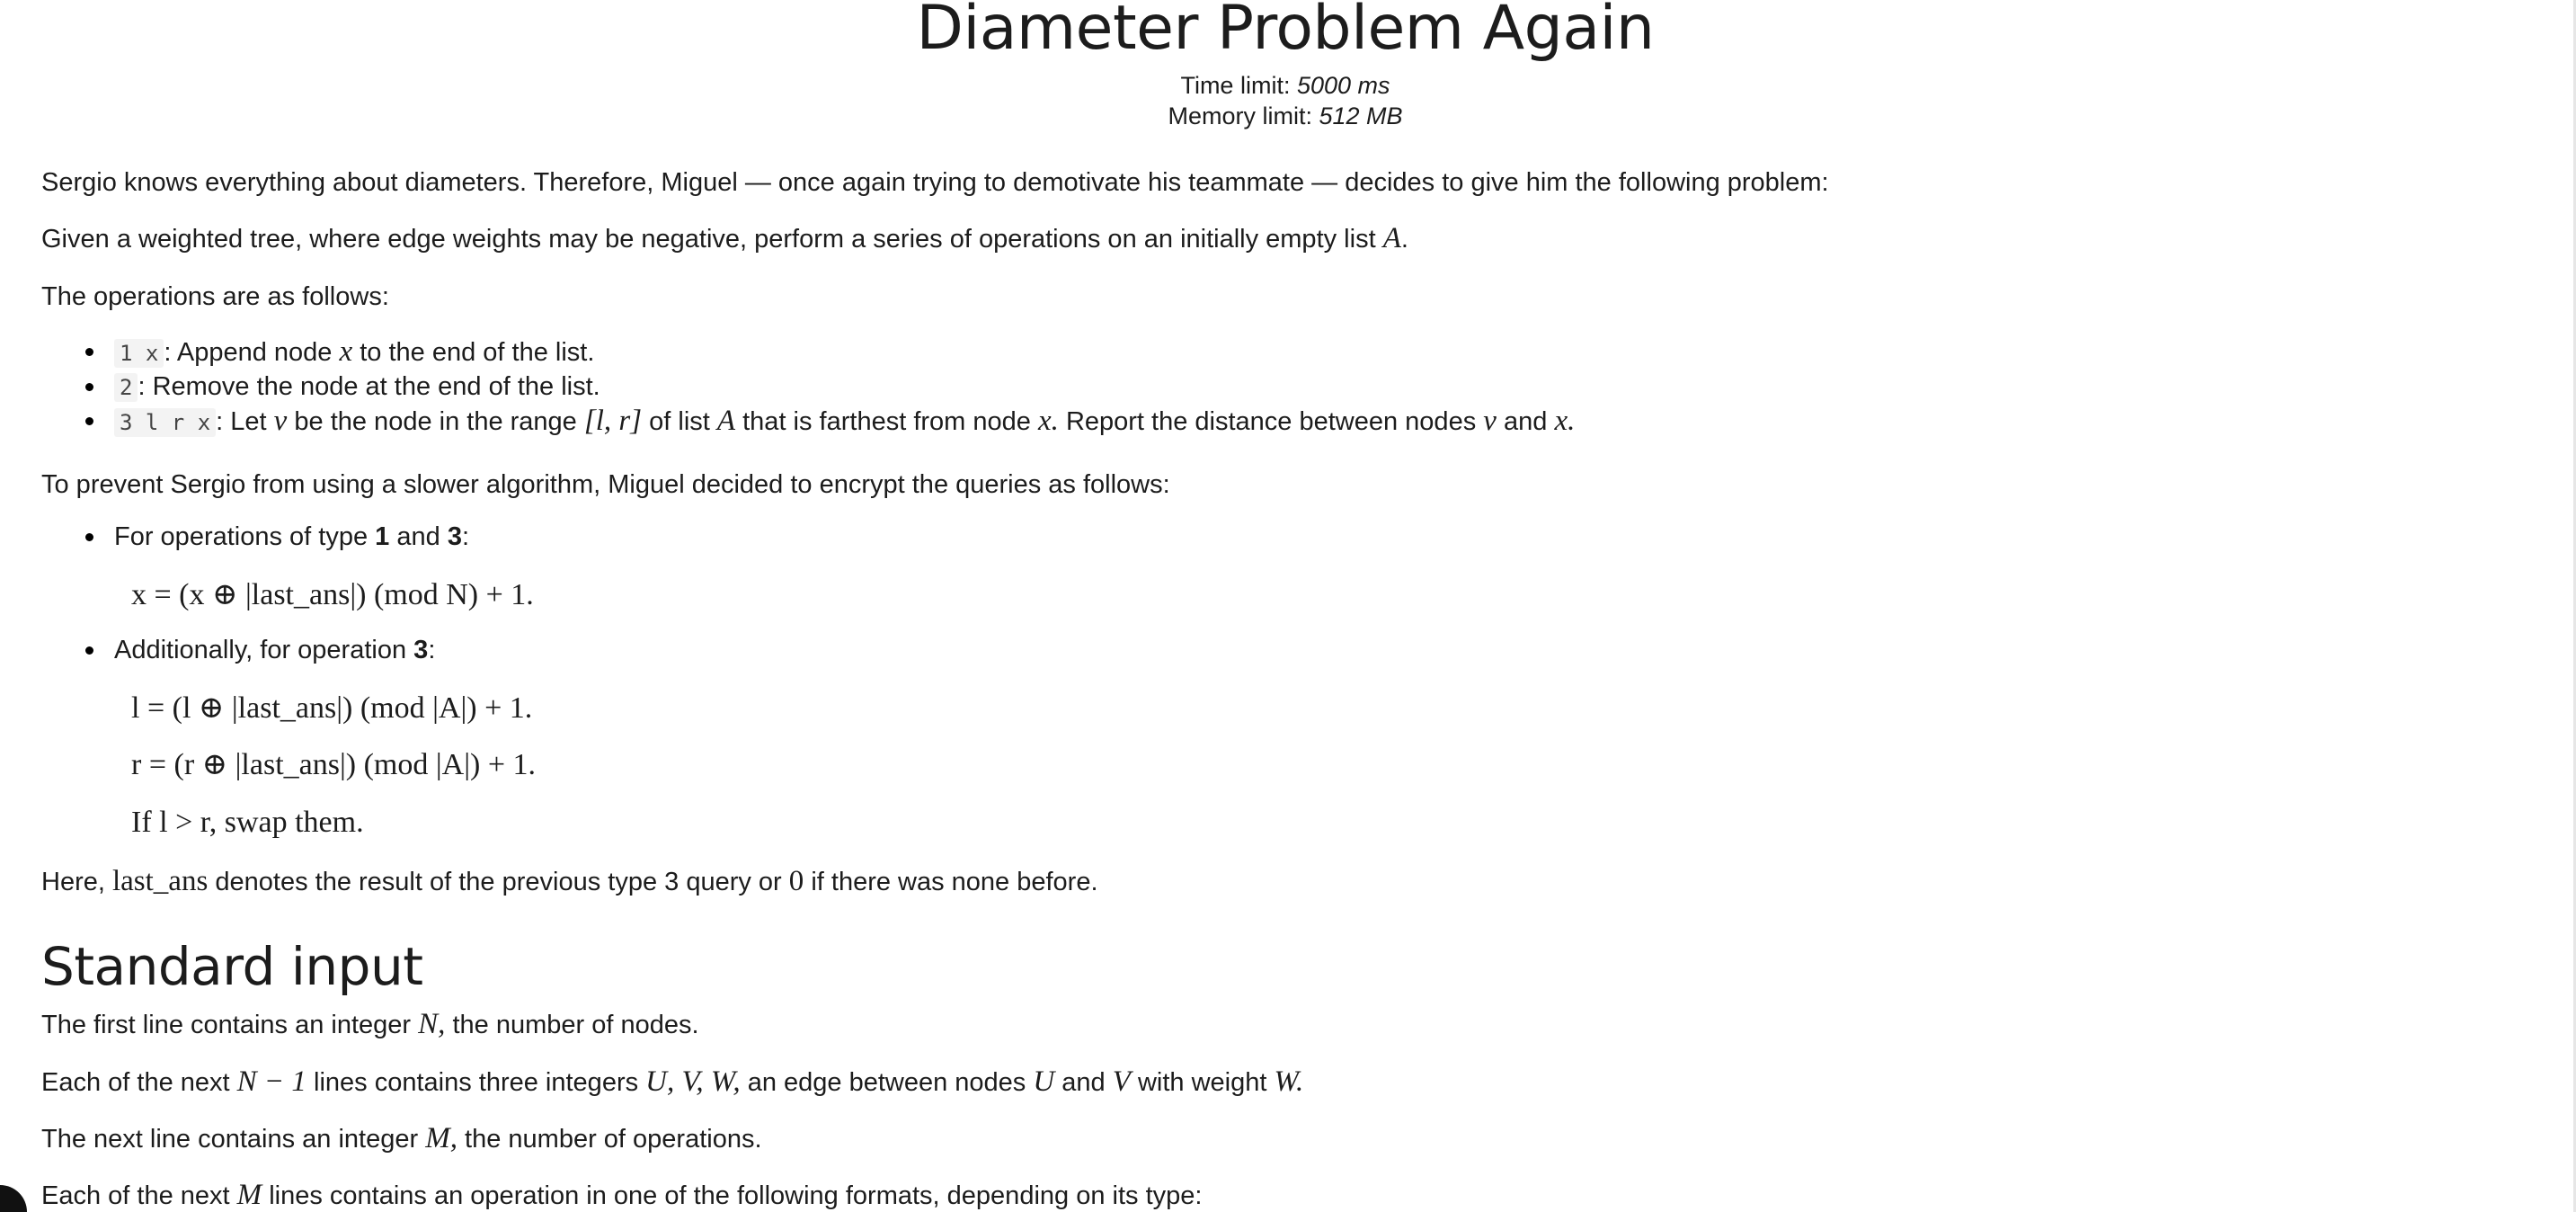 This screenshot has width=2576, height=1212. What do you see at coordinates (1235, 85) in the screenshot?
I see `time-limit-label: Time limit:` at bounding box center [1235, 85].